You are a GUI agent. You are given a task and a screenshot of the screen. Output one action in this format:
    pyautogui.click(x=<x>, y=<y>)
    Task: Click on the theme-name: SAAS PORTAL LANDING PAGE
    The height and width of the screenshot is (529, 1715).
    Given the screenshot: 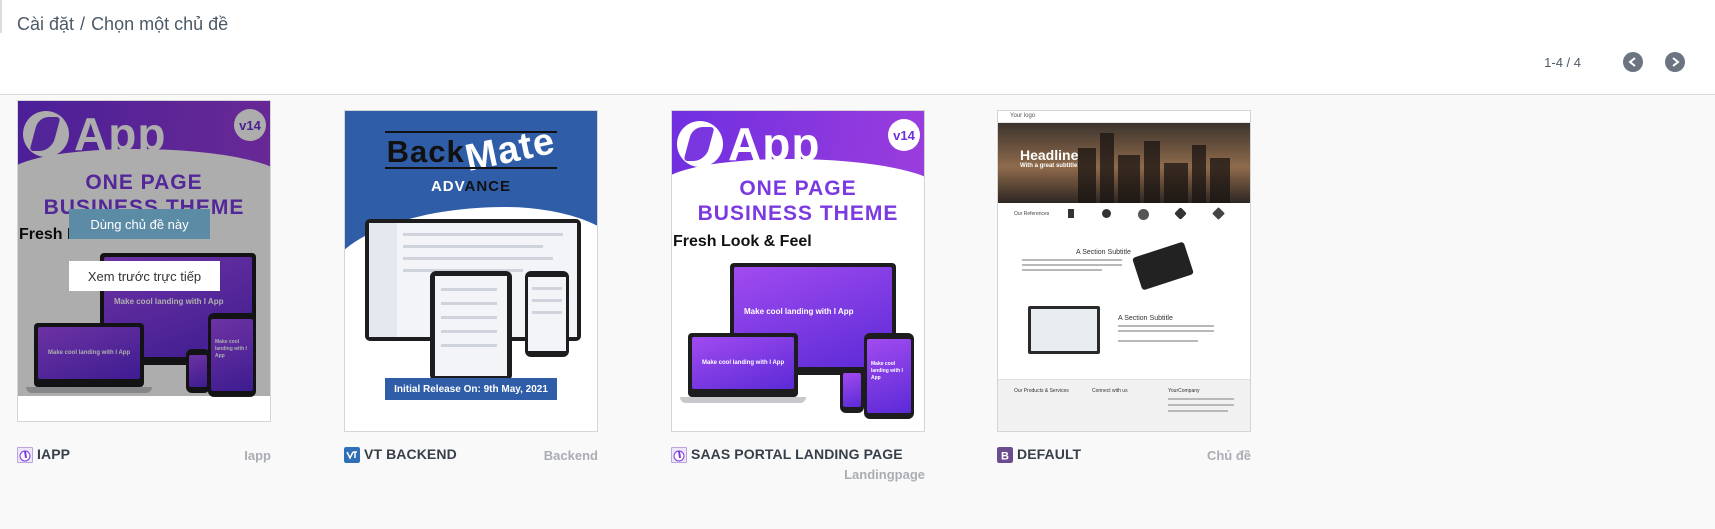 What is the action you would take?
    pyautogui.click(x=797, y=454)
    